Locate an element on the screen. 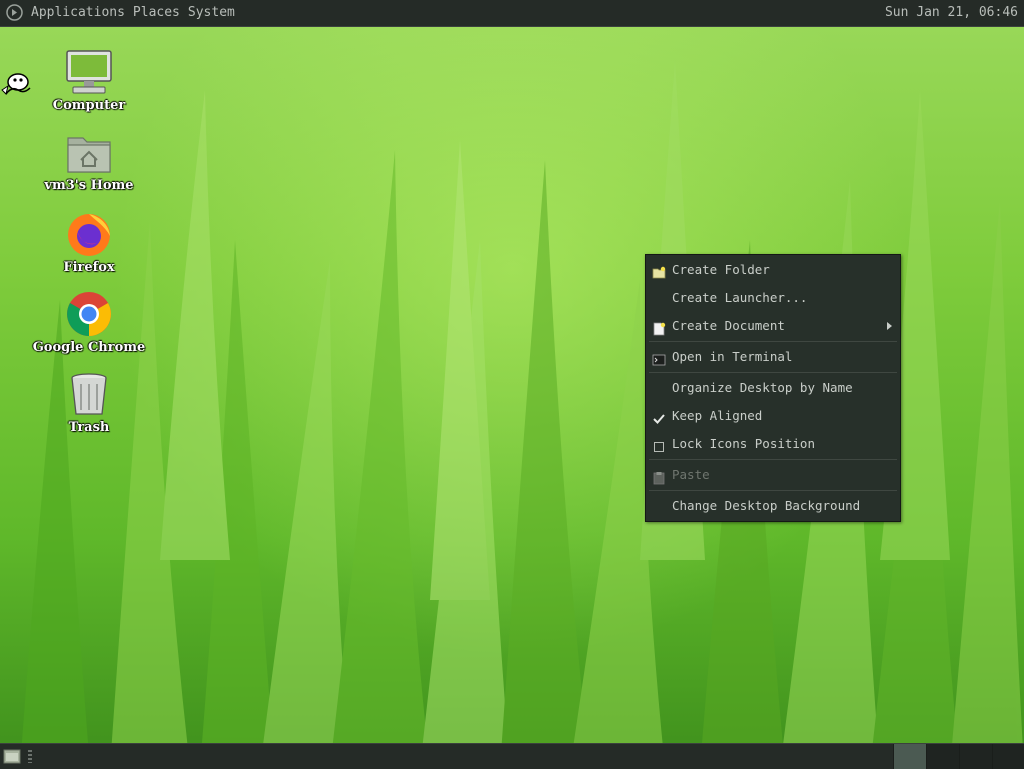  desktop-icon-home: vm3's Home is located at coordinates (89, 161).